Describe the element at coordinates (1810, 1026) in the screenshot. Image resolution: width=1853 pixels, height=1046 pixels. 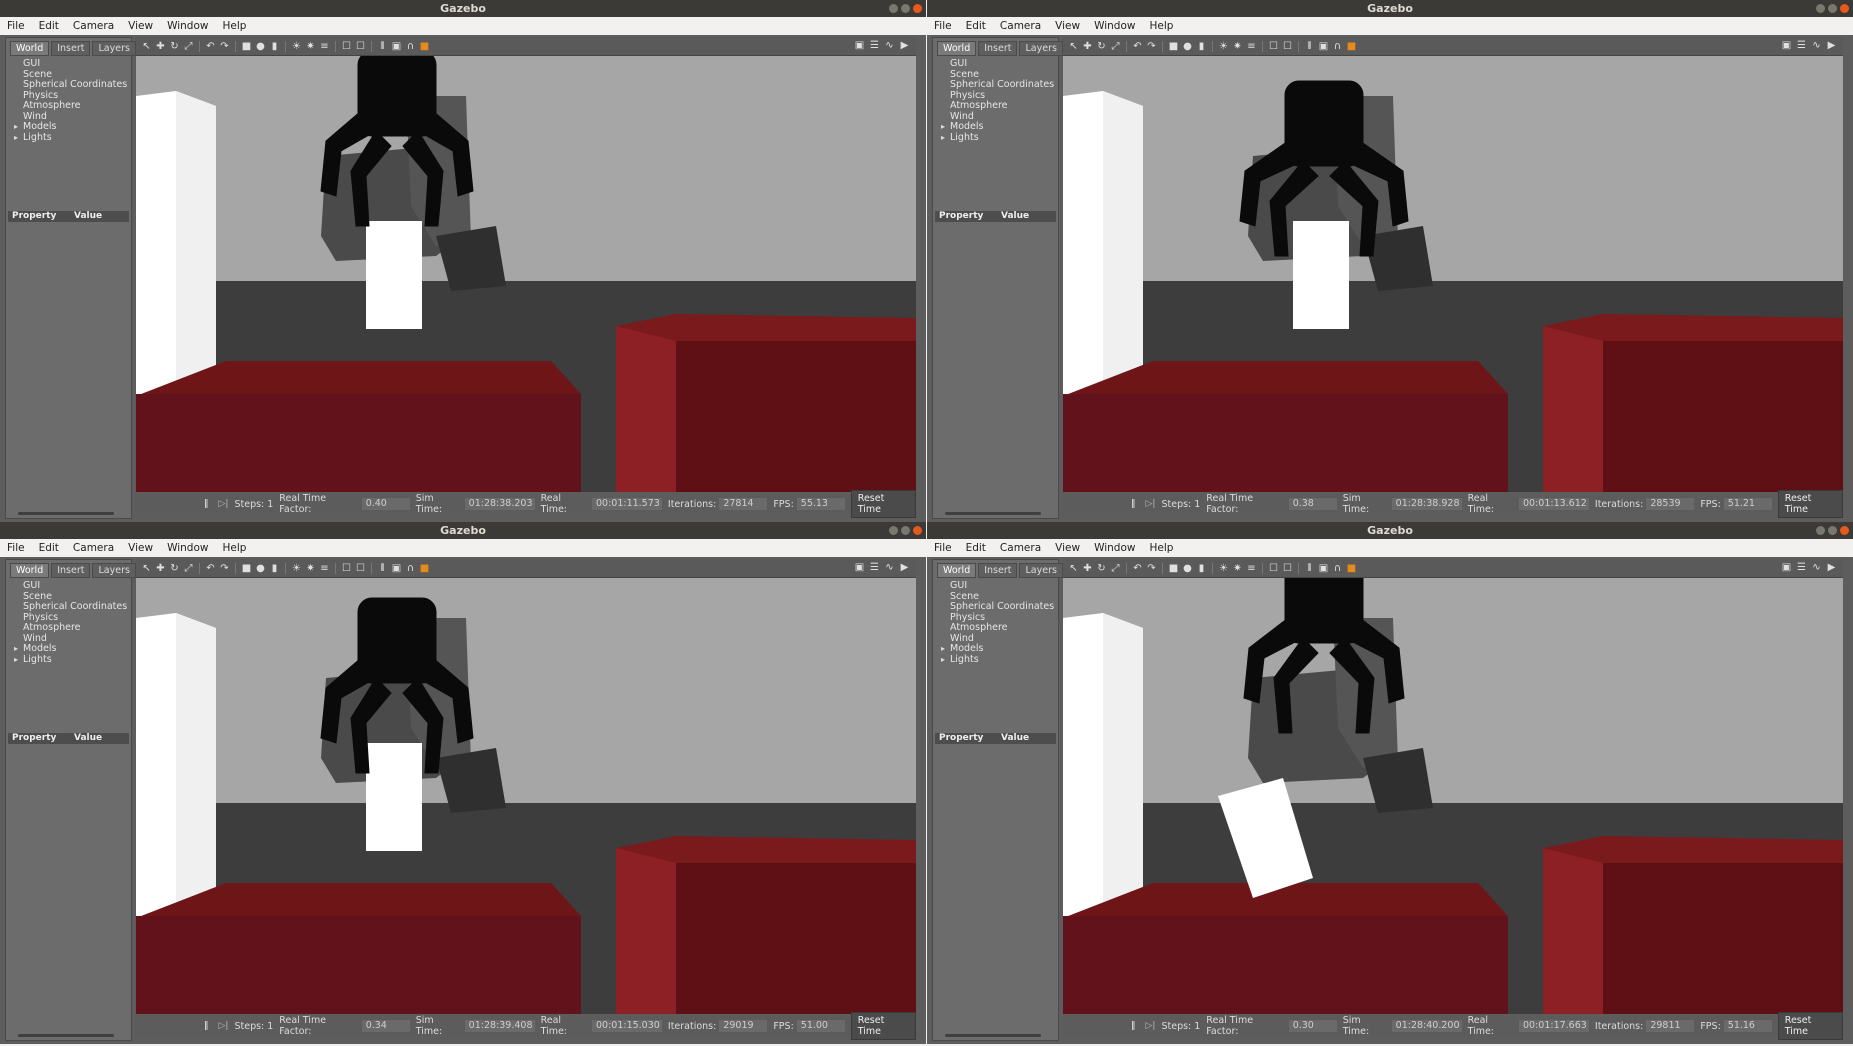
I see `reset-time-button: Reset Time` at that location.